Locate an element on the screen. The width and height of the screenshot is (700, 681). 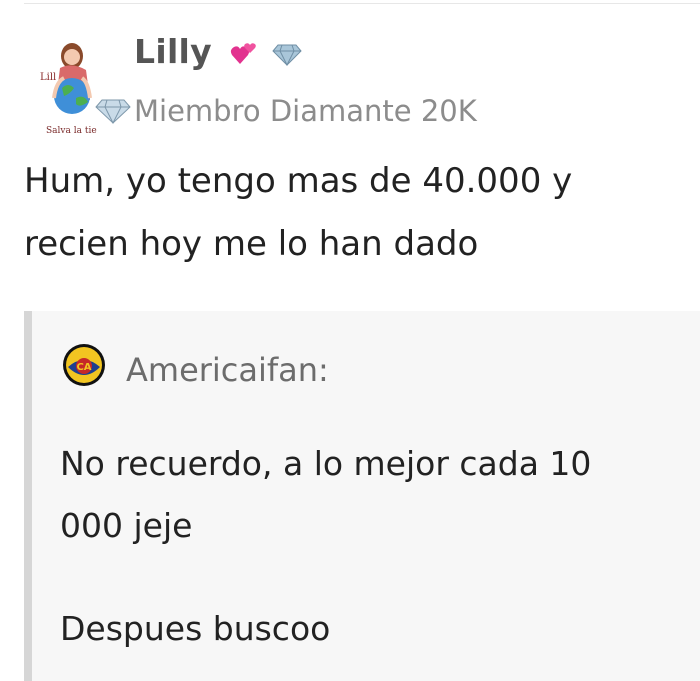
quote-line: 000 jeje is located at coordinates (126, 525).